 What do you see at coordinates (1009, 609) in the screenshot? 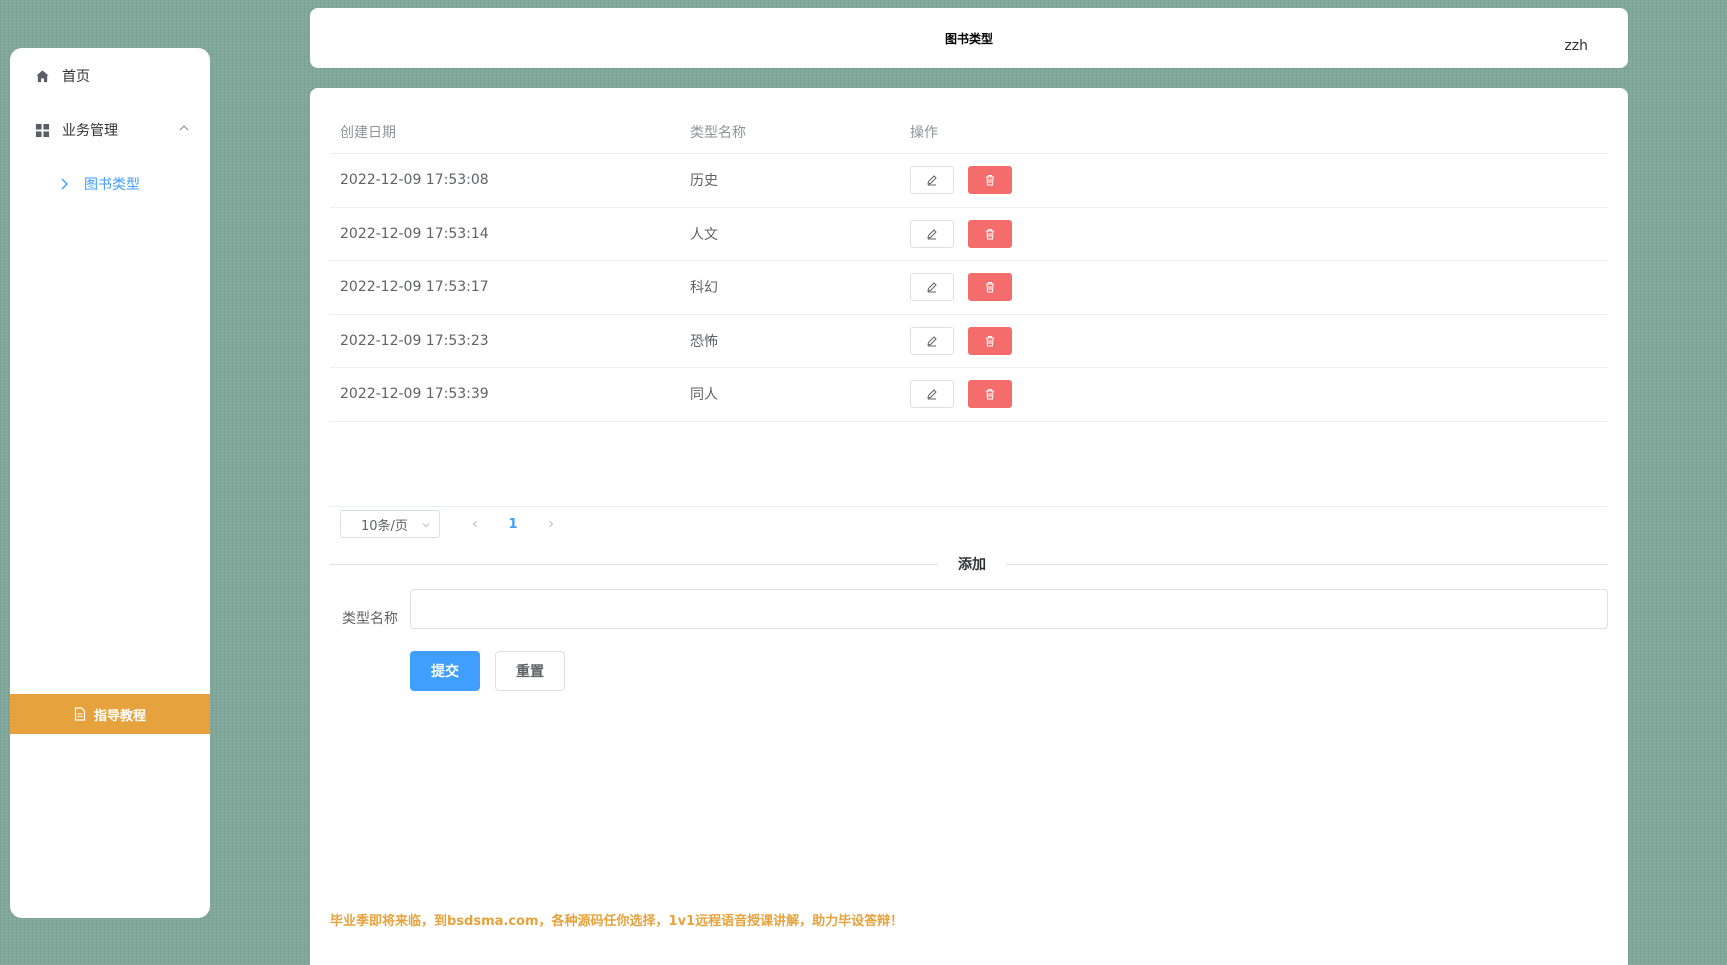
I see `type-name-input` at bounding box center [1009, 609].